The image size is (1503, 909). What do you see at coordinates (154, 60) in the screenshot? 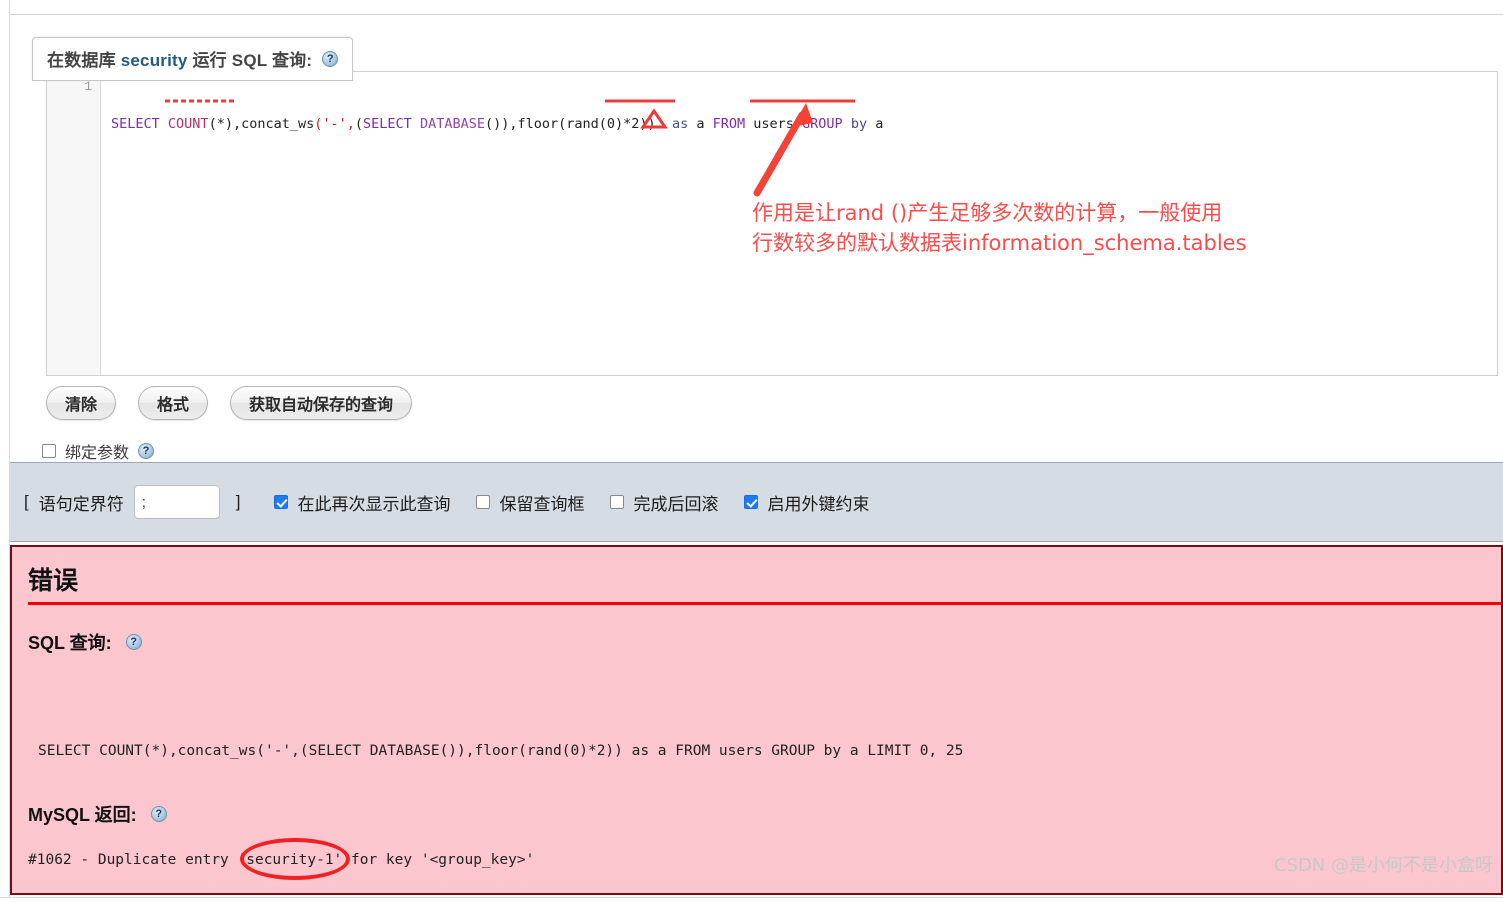
I see `legend-database-name: security` at bounding box center [154, 60].